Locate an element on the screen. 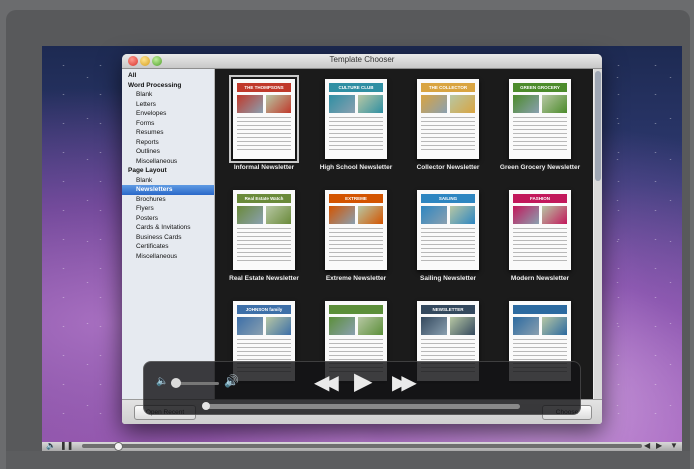  thumbnail-header-text: GREEN GROCERY is located at coordinates (540, 87).